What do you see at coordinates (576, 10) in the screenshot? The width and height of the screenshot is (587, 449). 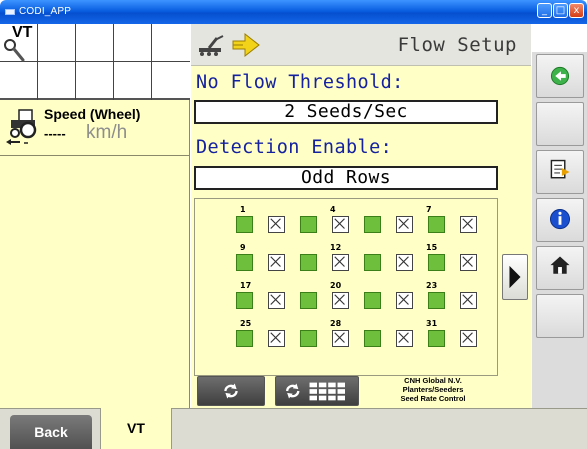 I see `close-button: x` at bounding box center [576, 10].